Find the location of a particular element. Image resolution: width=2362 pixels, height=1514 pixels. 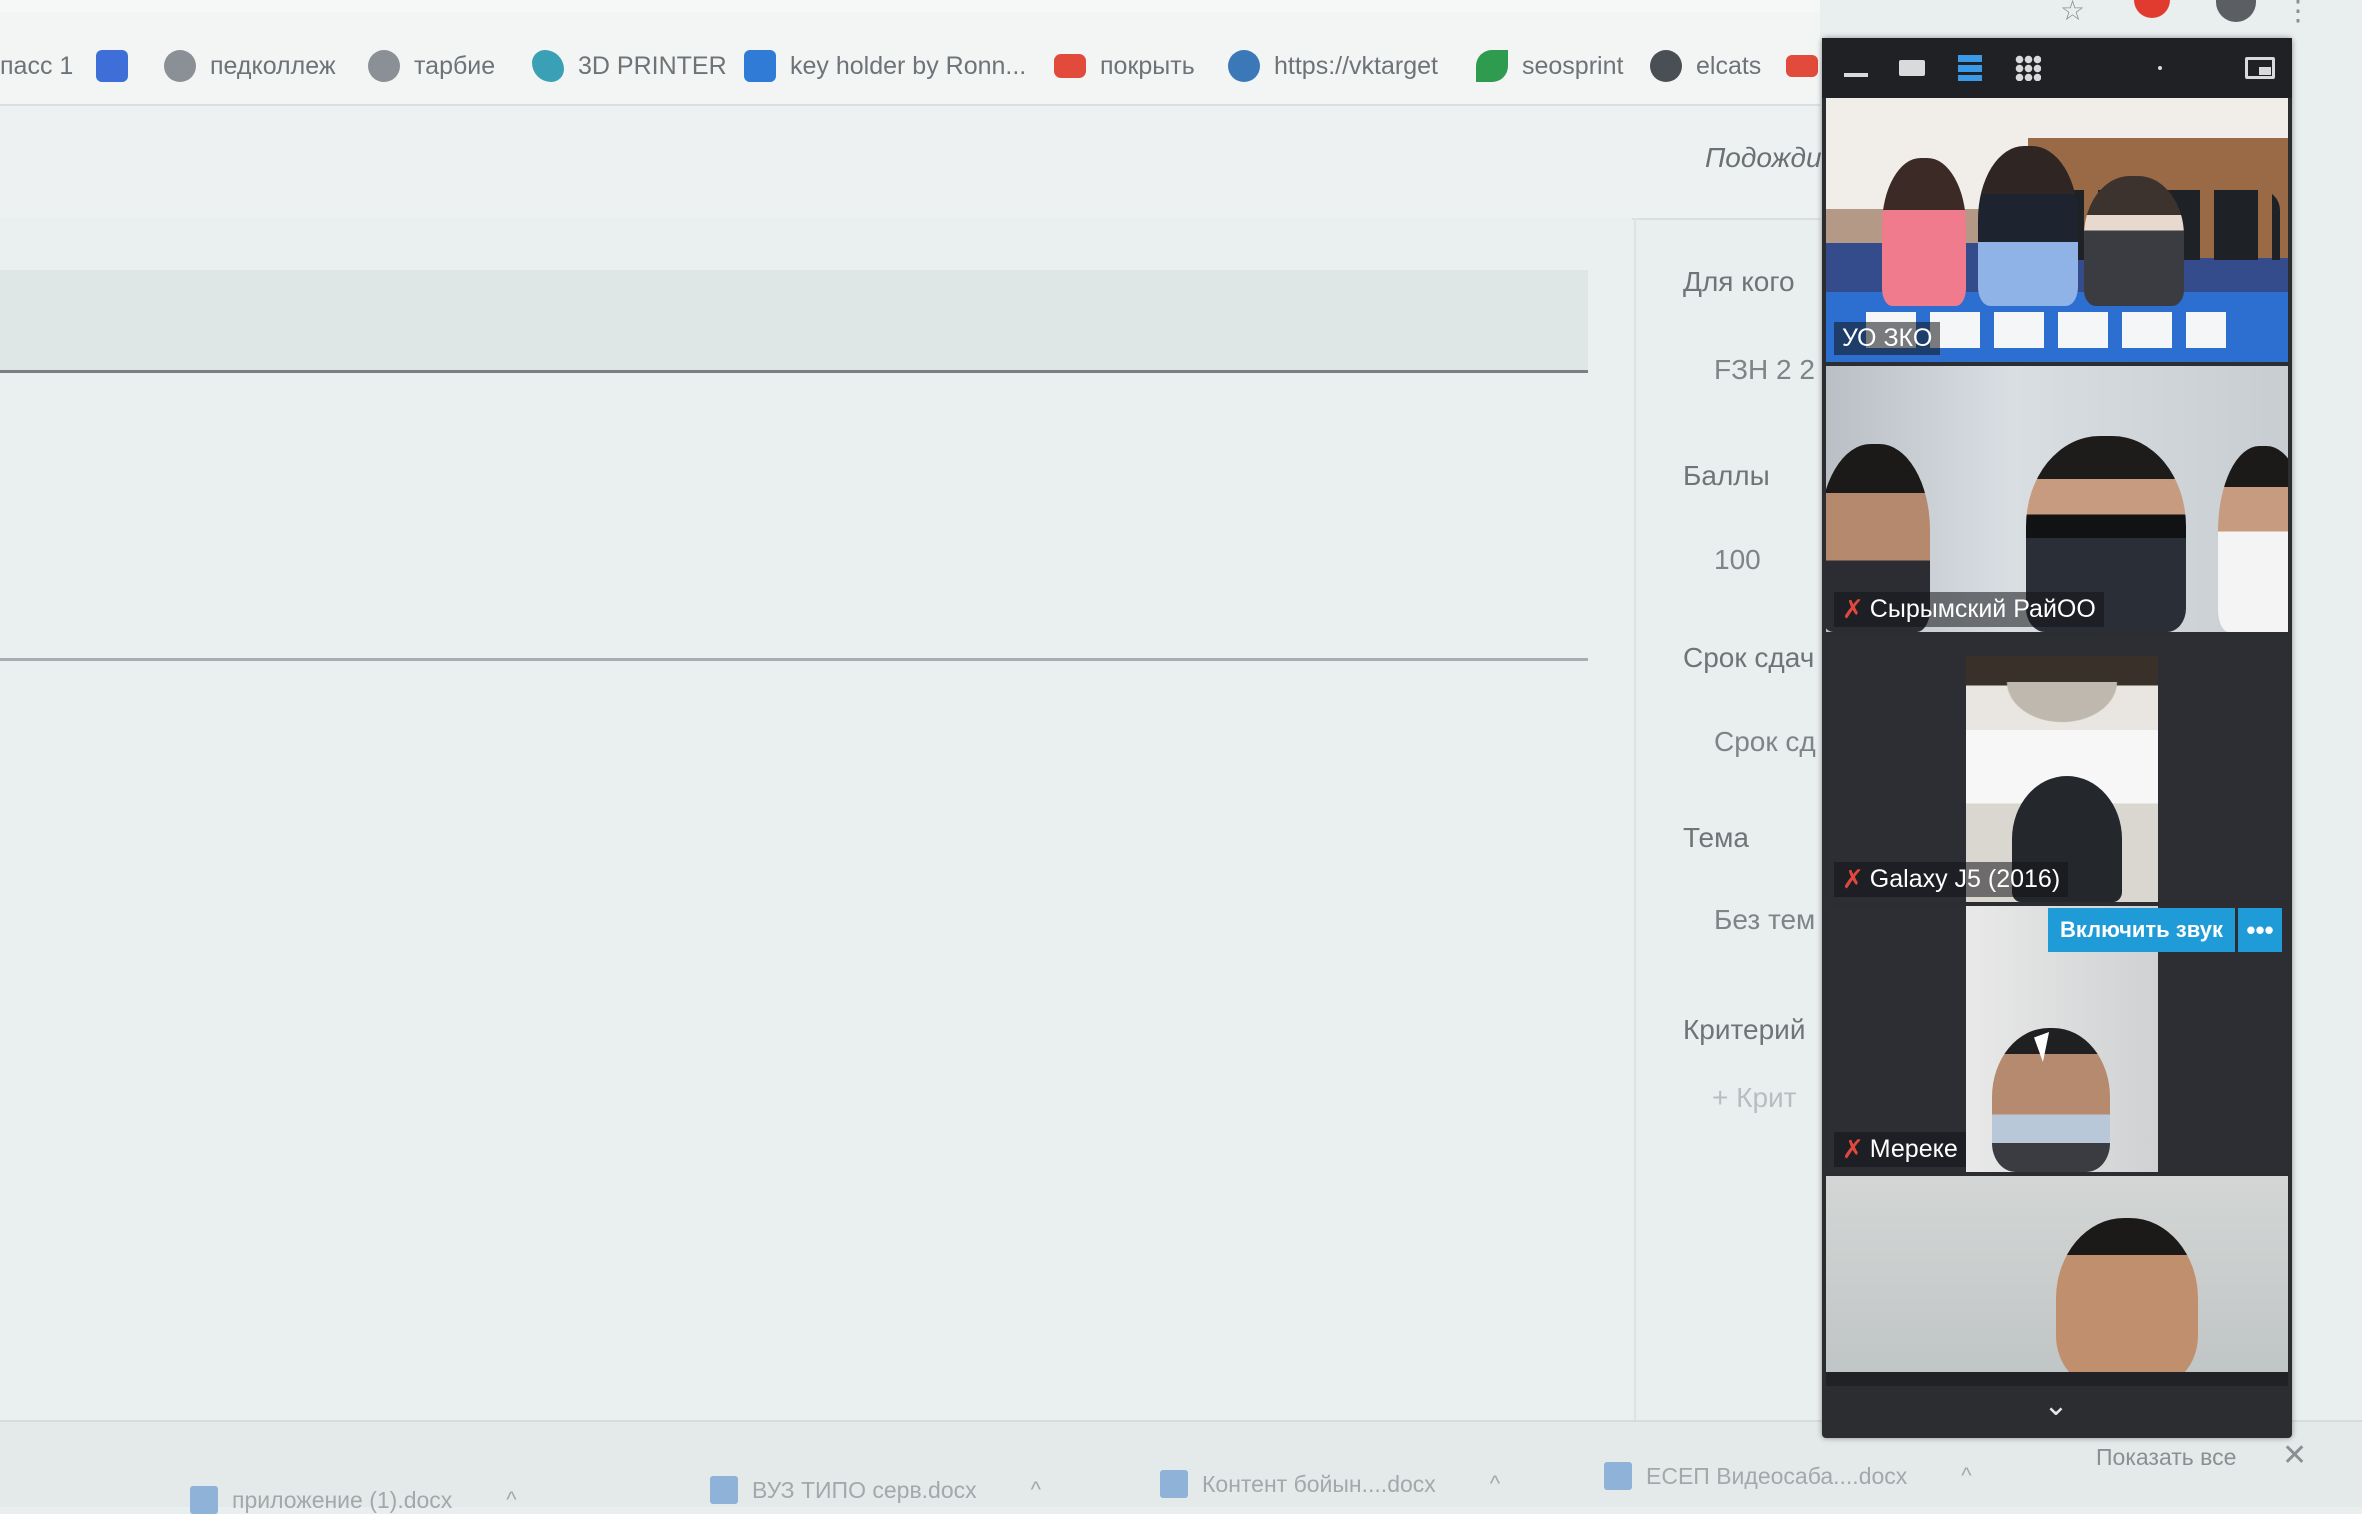

minimize-icon is located at coordinates (1856, 68).